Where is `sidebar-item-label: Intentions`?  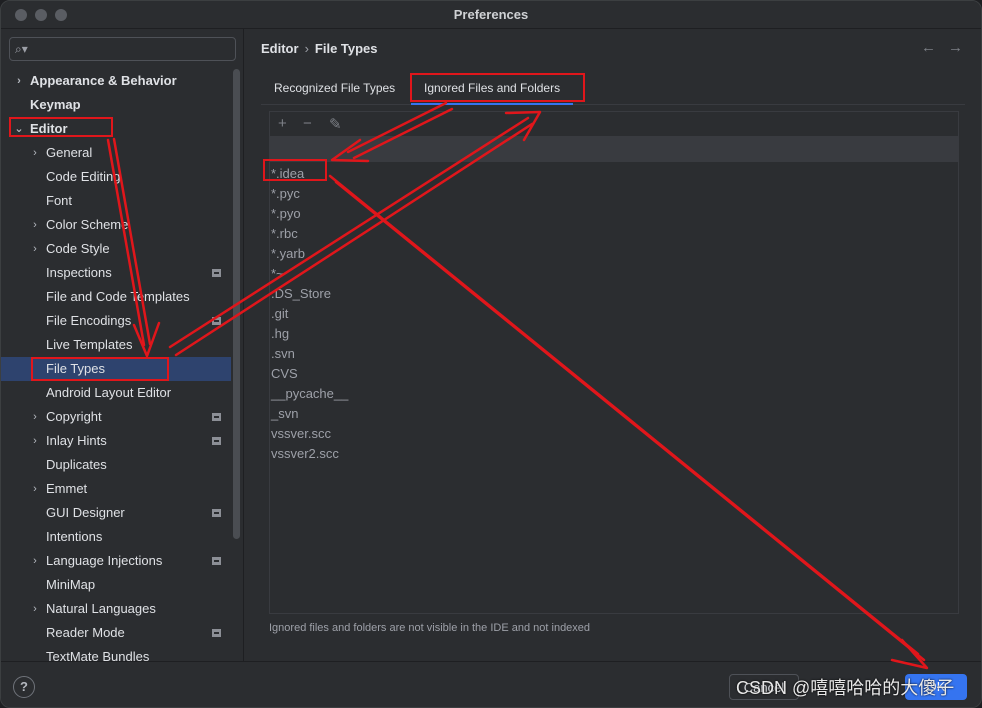 sidebar-item-label: Intentions is located at coordinates (74, 536).